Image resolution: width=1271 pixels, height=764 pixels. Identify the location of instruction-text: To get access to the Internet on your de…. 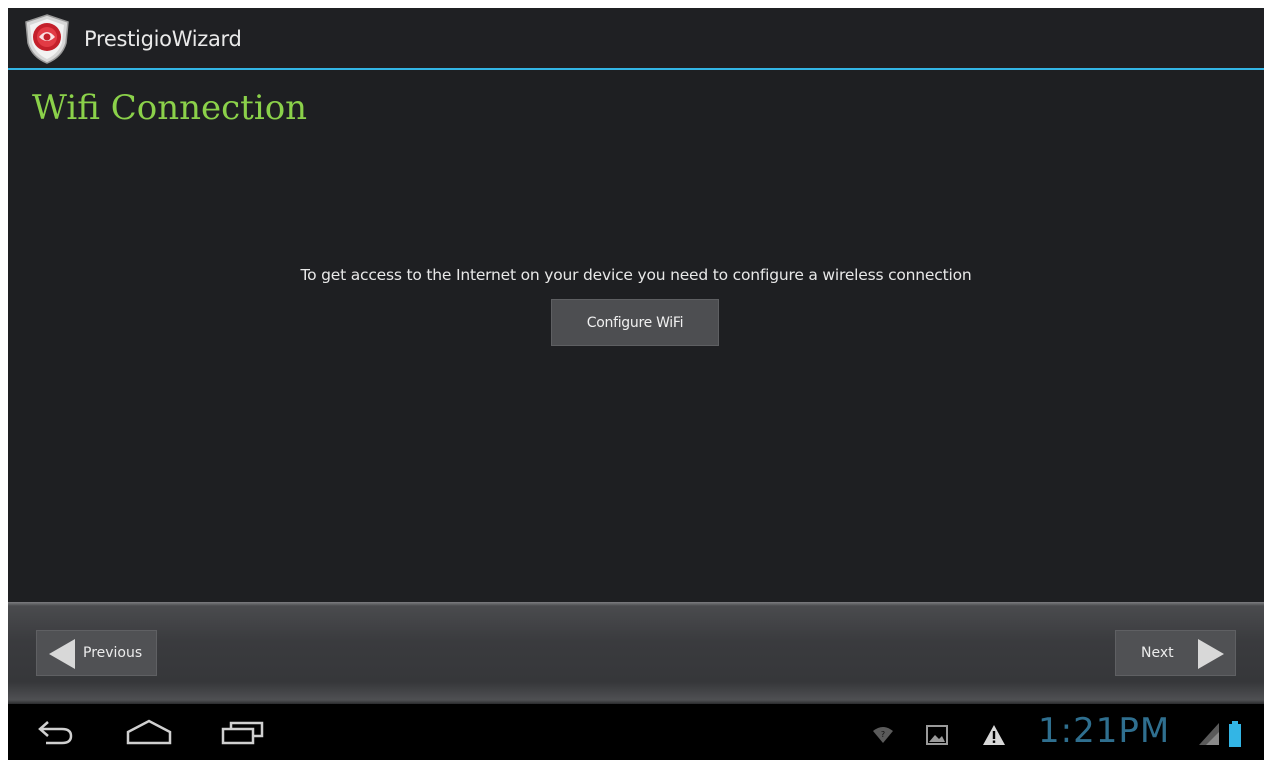
(636, 275).